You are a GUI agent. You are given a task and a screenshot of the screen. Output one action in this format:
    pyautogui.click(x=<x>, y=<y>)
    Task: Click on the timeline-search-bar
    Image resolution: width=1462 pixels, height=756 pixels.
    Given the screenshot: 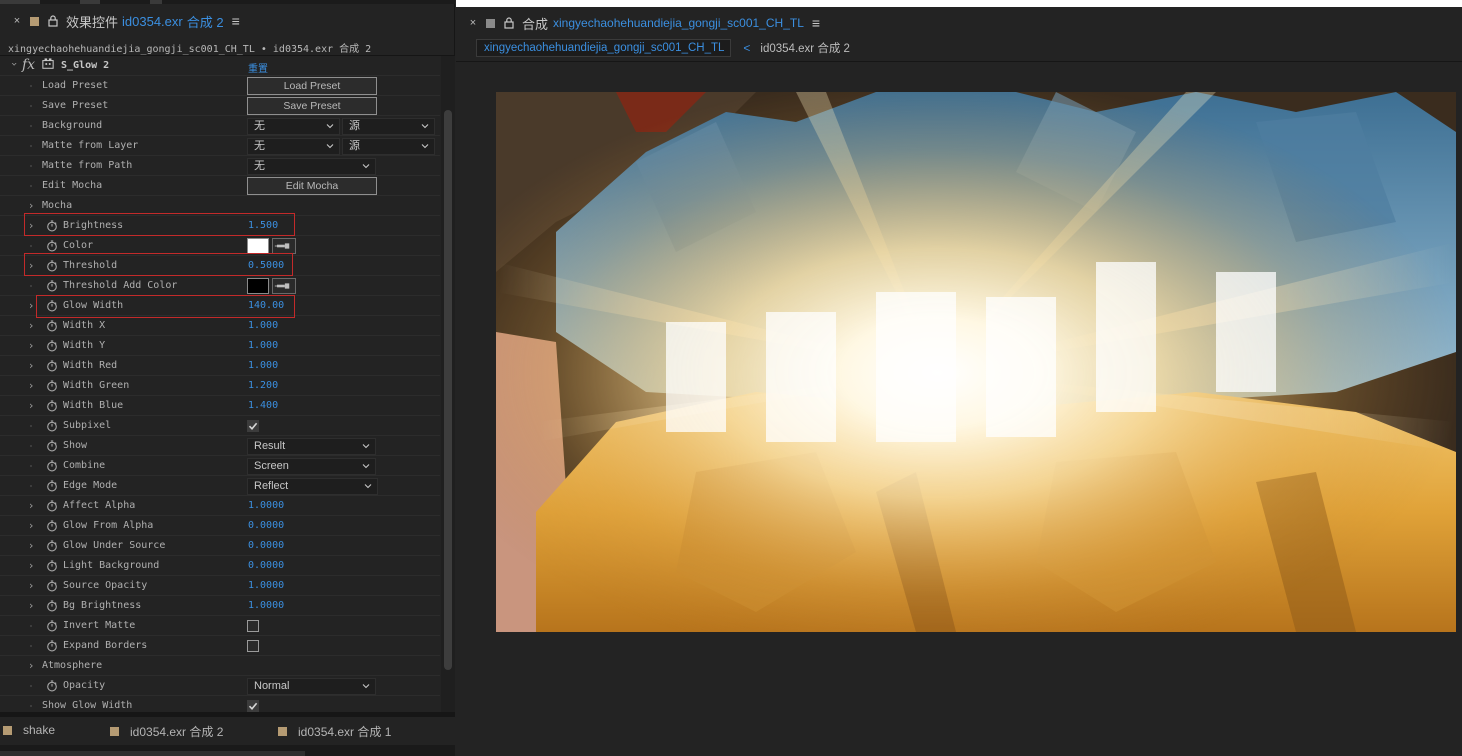 What is the action you would take?
    pyautogui.click(x=152, y=753)
    